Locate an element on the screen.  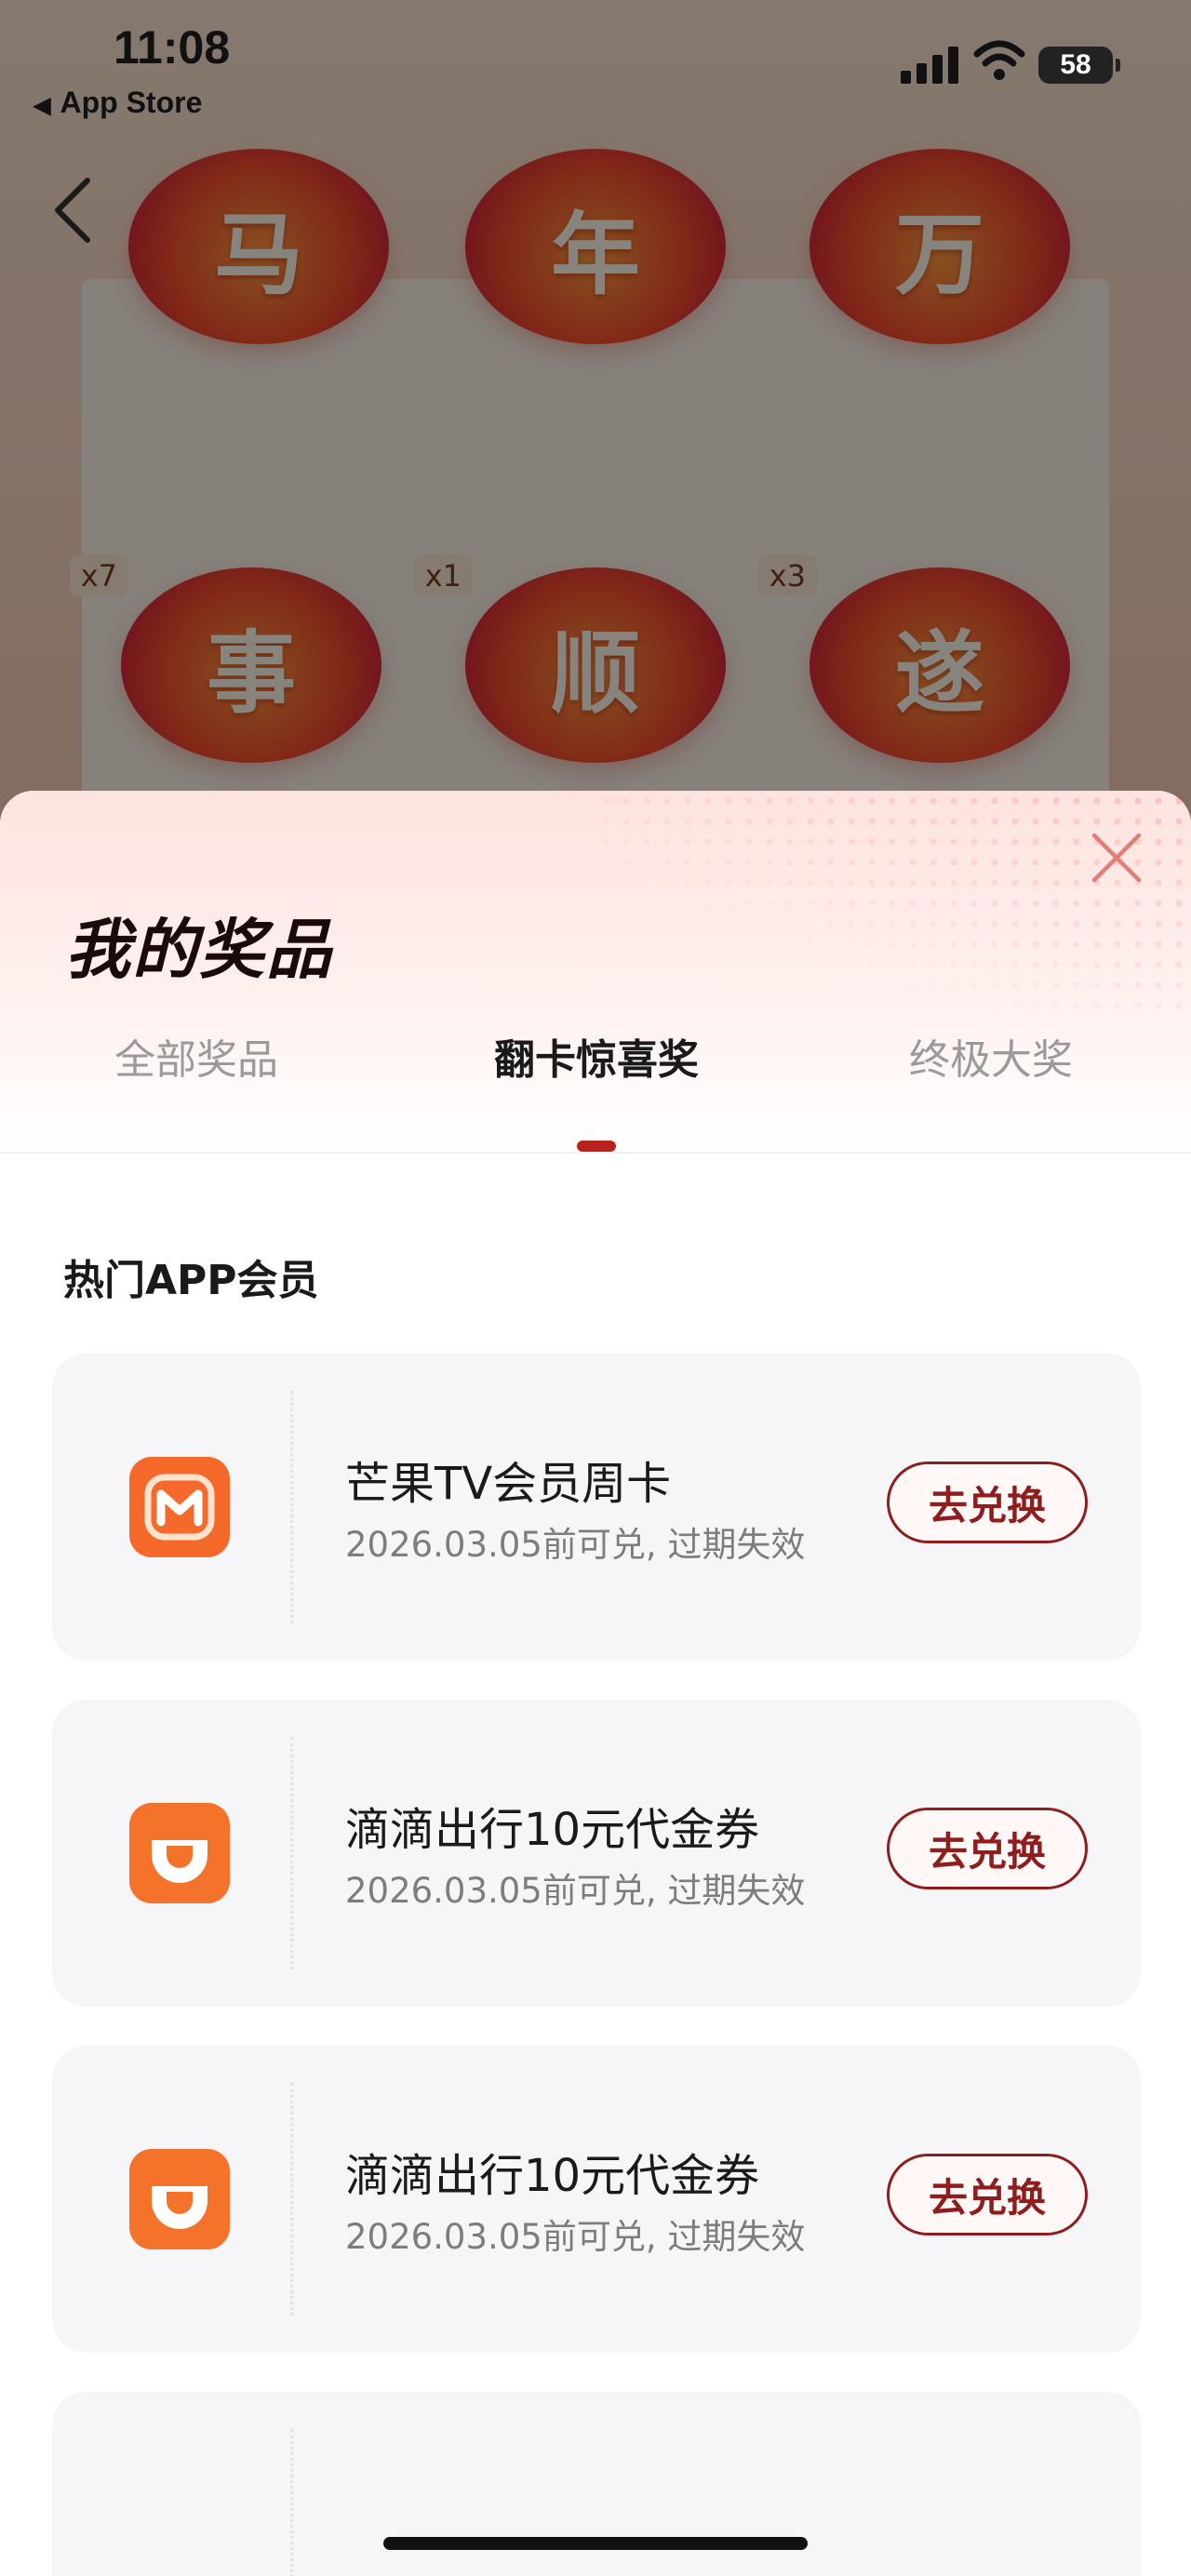
tab-flip-surprise: 翻卡惊喜奖 is located at coordinates (596, 1055).